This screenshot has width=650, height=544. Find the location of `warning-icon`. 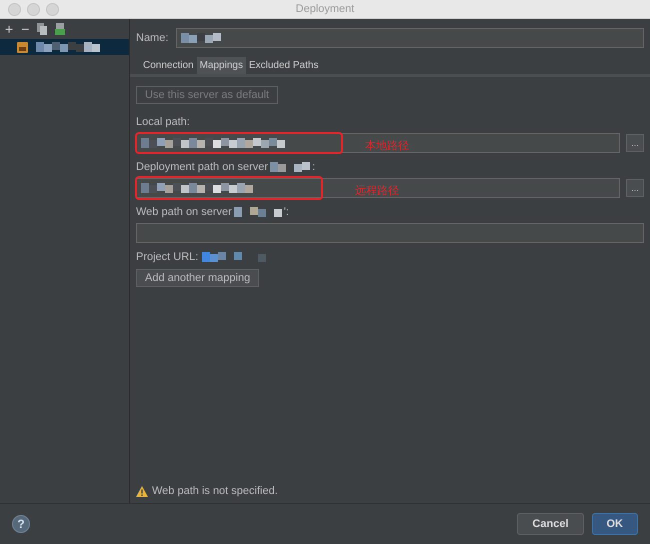

warning-icon is located at coordinates (142, 491).